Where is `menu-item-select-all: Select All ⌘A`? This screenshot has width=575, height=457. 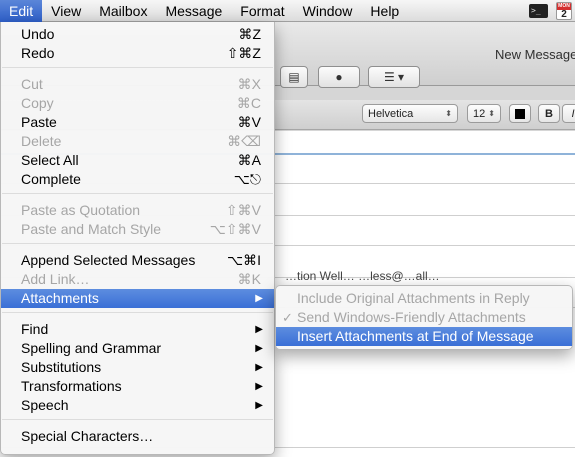 menu-item-select-all: Select All ⌘A is located at coordinates (137, 160).